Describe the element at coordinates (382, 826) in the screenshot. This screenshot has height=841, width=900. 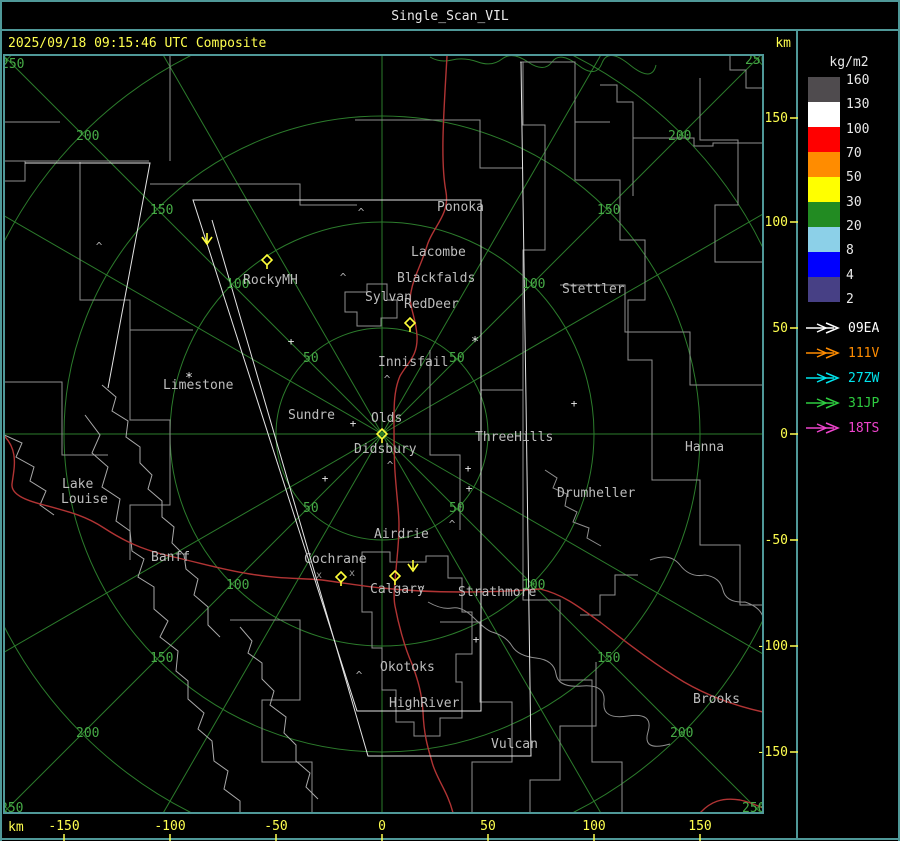
I see `bottom-axis-tick-label: 0` at that location.